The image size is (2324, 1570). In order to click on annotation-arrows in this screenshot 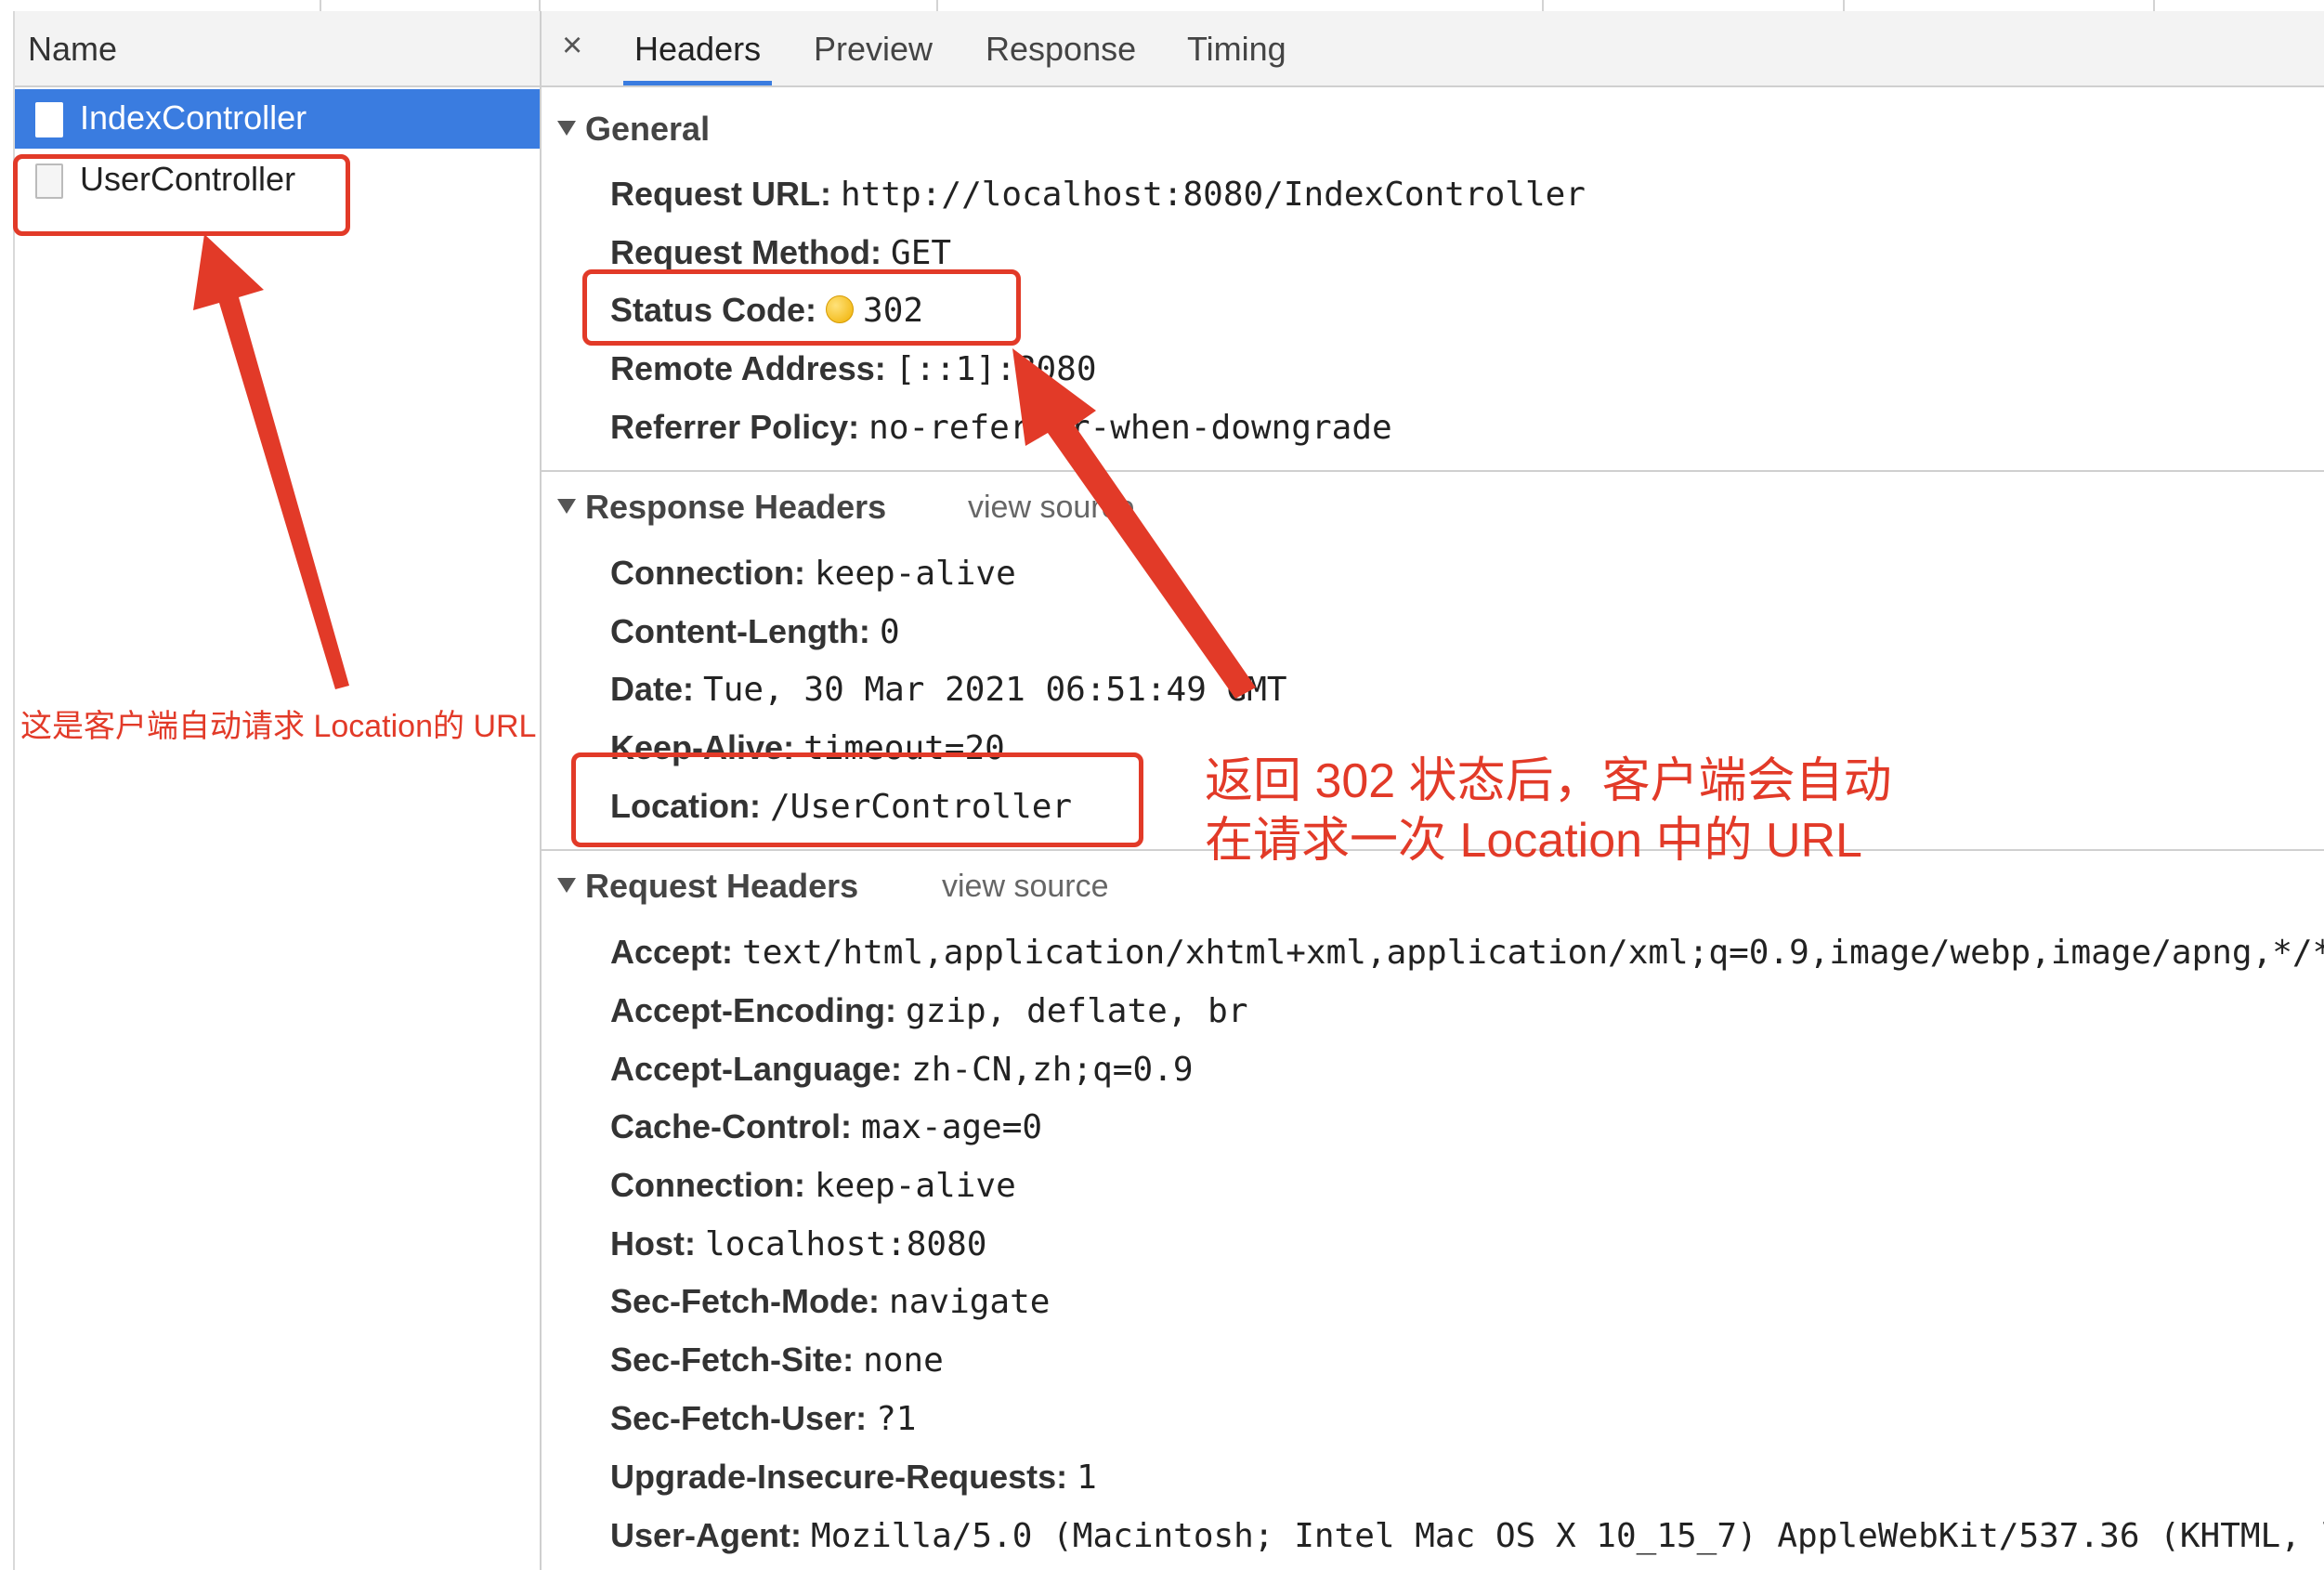, I will do `click(724, 466)`.